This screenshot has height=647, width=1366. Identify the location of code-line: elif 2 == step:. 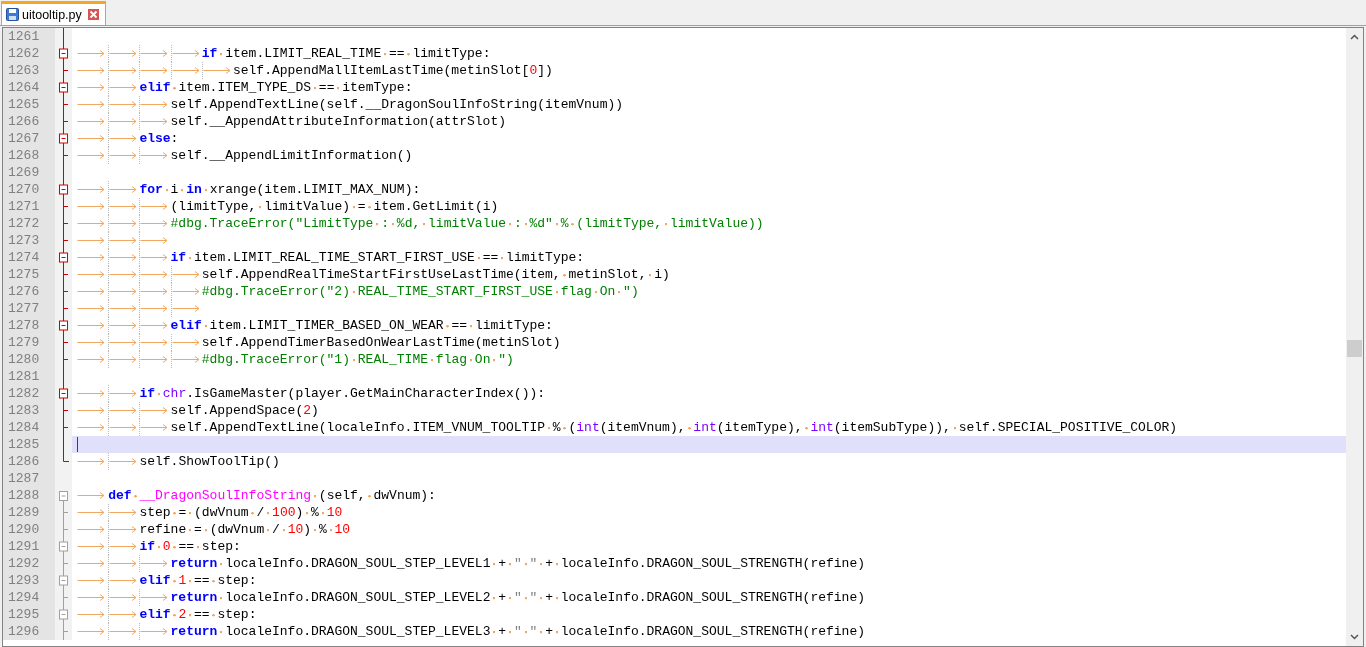
(198, 614).